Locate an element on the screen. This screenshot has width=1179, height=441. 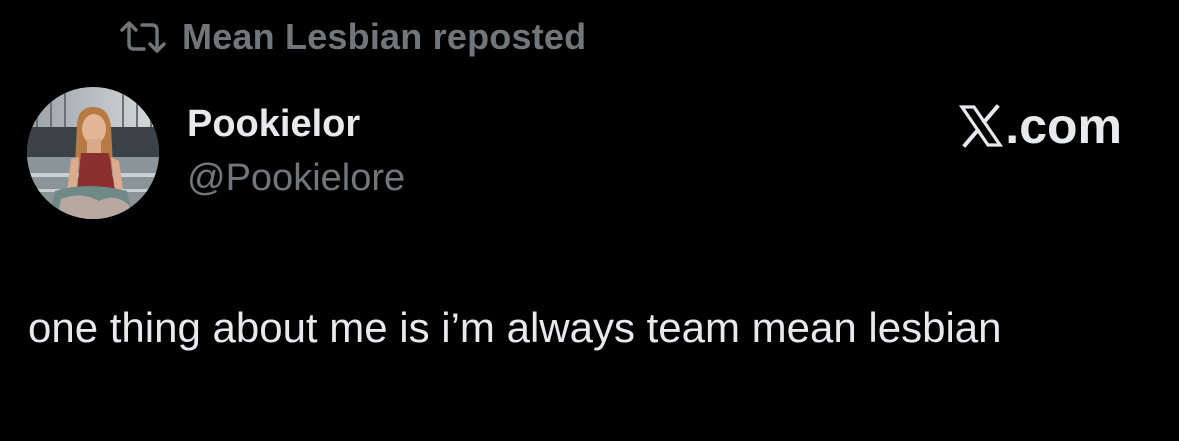
user-handle: @Pookielore is located at coordinates (296, 178).